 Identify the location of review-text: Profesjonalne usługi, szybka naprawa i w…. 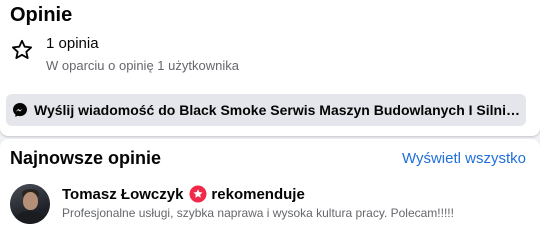
(258, 213).